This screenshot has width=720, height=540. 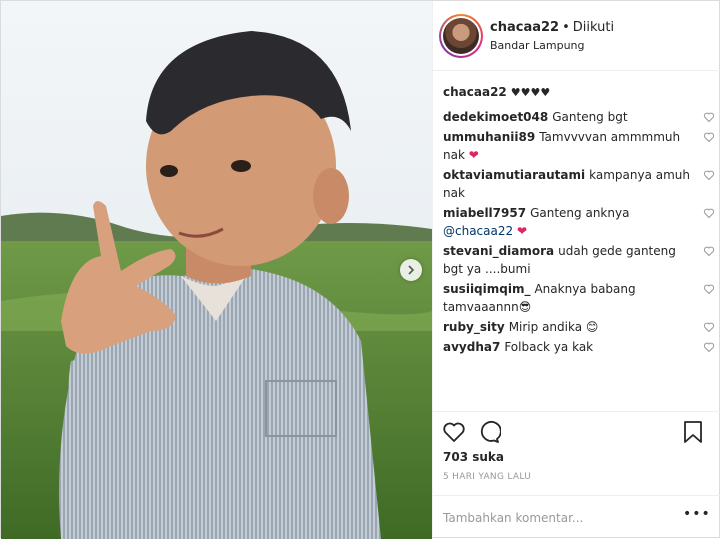 I want to click on comment-item: dedekimoet048 Ganteng bgt, so click(x=579, y=117).